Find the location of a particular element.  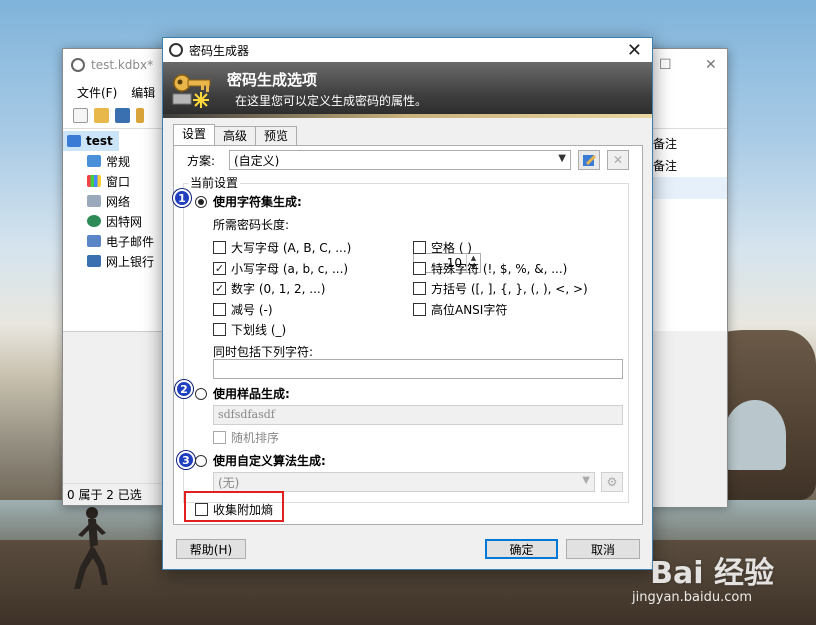

pattern-radio-row: 使用样品生成: is located at coordinates (242, 393).